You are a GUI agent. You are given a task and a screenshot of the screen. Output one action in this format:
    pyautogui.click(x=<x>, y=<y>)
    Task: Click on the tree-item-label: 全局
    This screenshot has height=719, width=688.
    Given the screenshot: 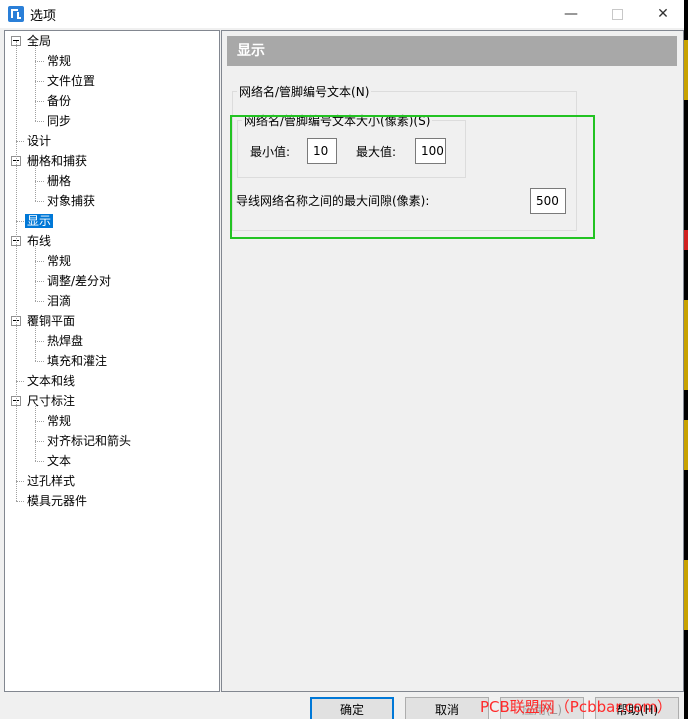 What is the action you would take?
    pyautogui.click(x=39, y=41)
    